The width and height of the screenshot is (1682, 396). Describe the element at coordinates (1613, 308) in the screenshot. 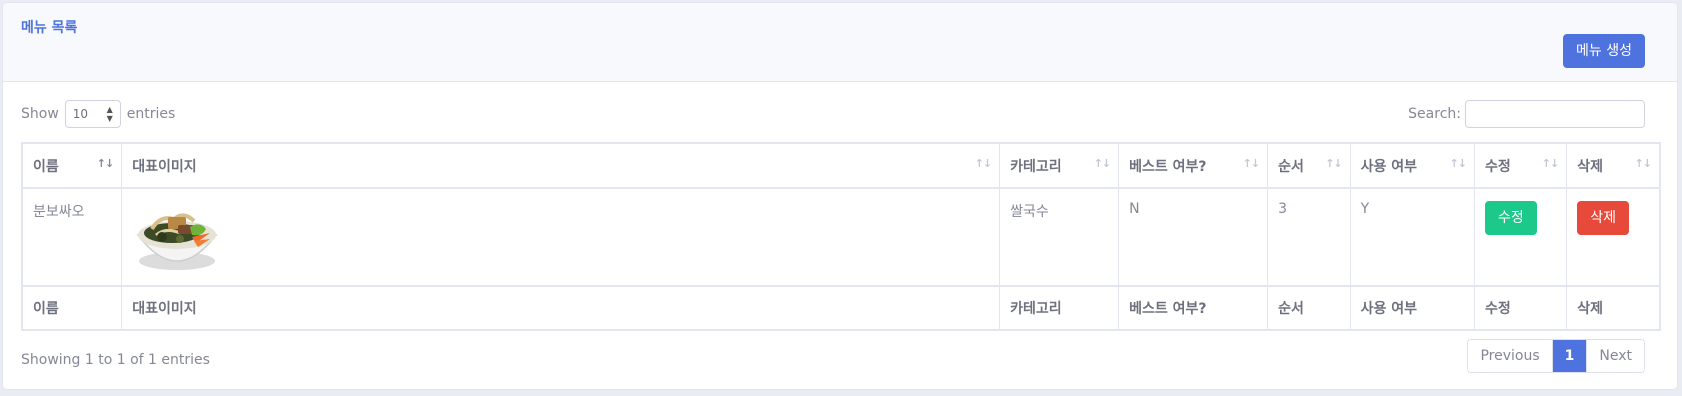

I see `footer-delete: 삭제` at that location.